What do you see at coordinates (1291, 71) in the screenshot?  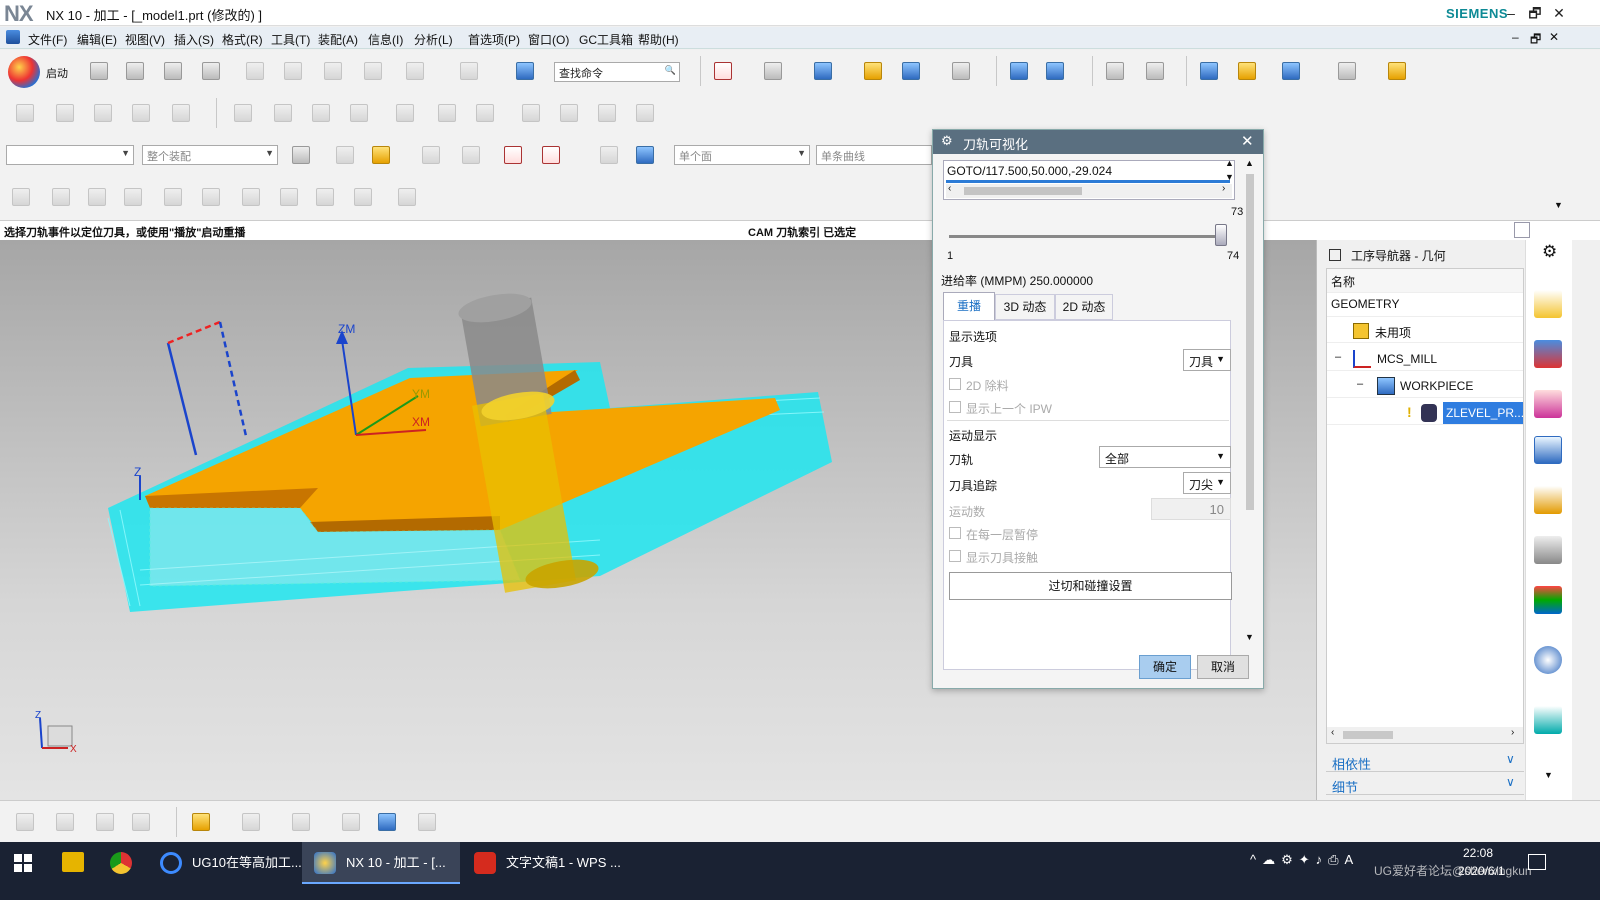 I see `play-tool-icon` at bounding box center [1291, 71].